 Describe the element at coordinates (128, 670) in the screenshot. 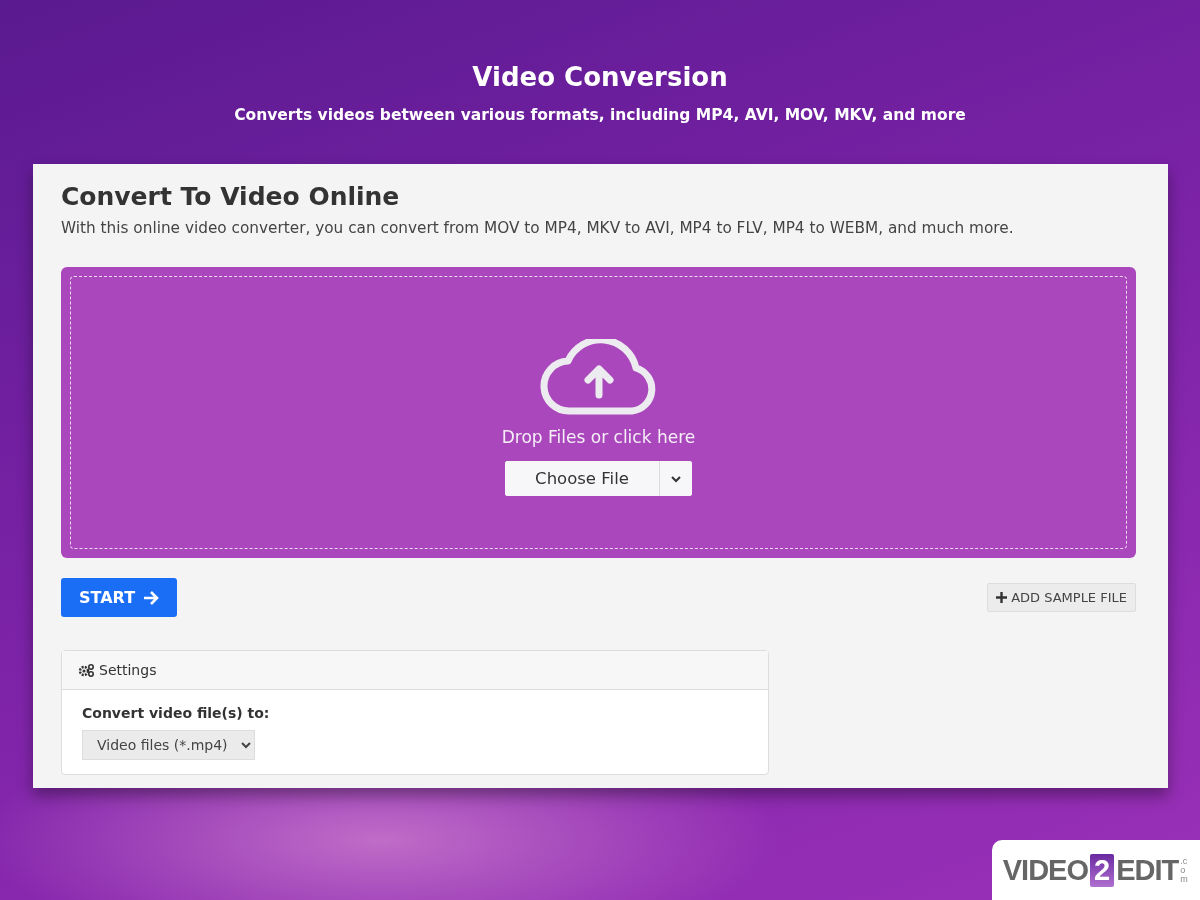

I see `settings-title: Settings` at that location.